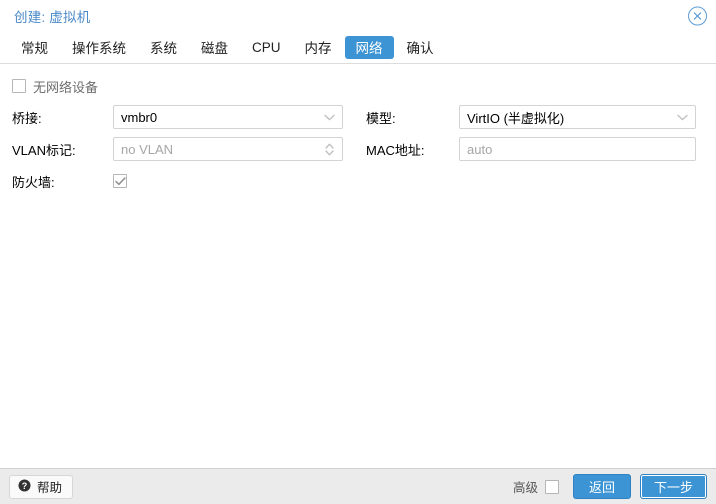 Image resolution: width=716 pixels, height=504 pixels. I want to click on no-network-device-label: 无网络设备, so click(66, 87).